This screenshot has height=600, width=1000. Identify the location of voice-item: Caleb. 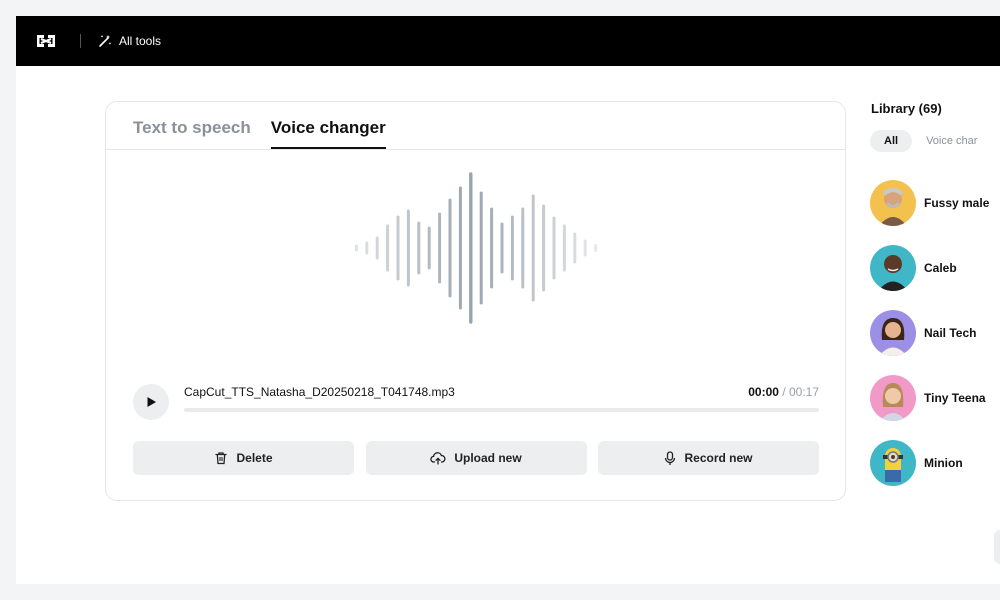
(935, 267).